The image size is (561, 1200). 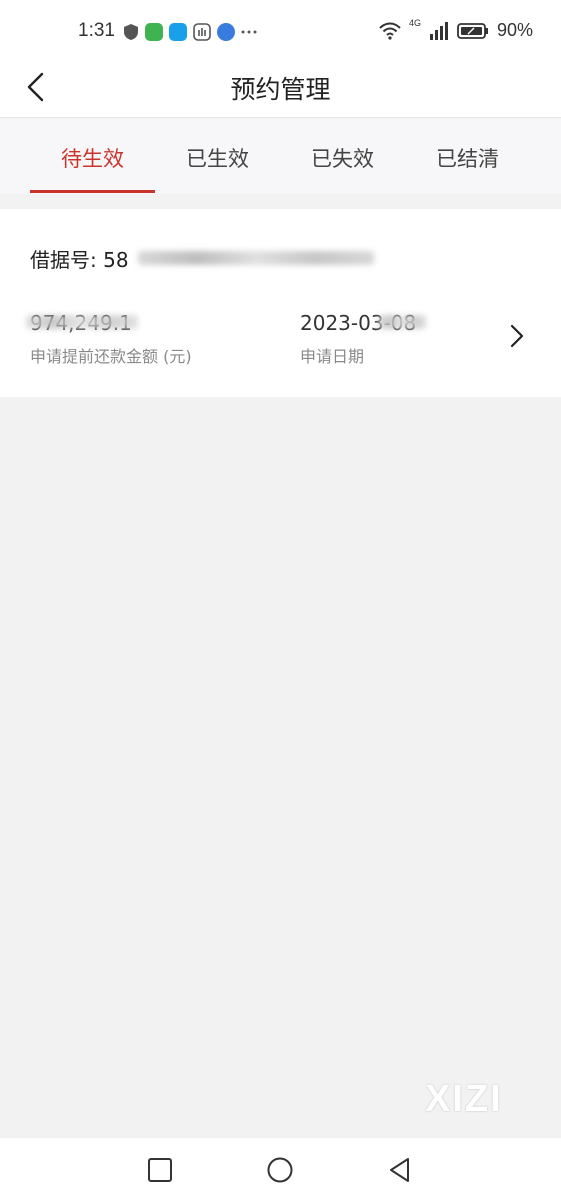 What do you see at coordinates (414, 22) in the screenshot?
I see `network-type: 4G` at bounding box center [414, 22].